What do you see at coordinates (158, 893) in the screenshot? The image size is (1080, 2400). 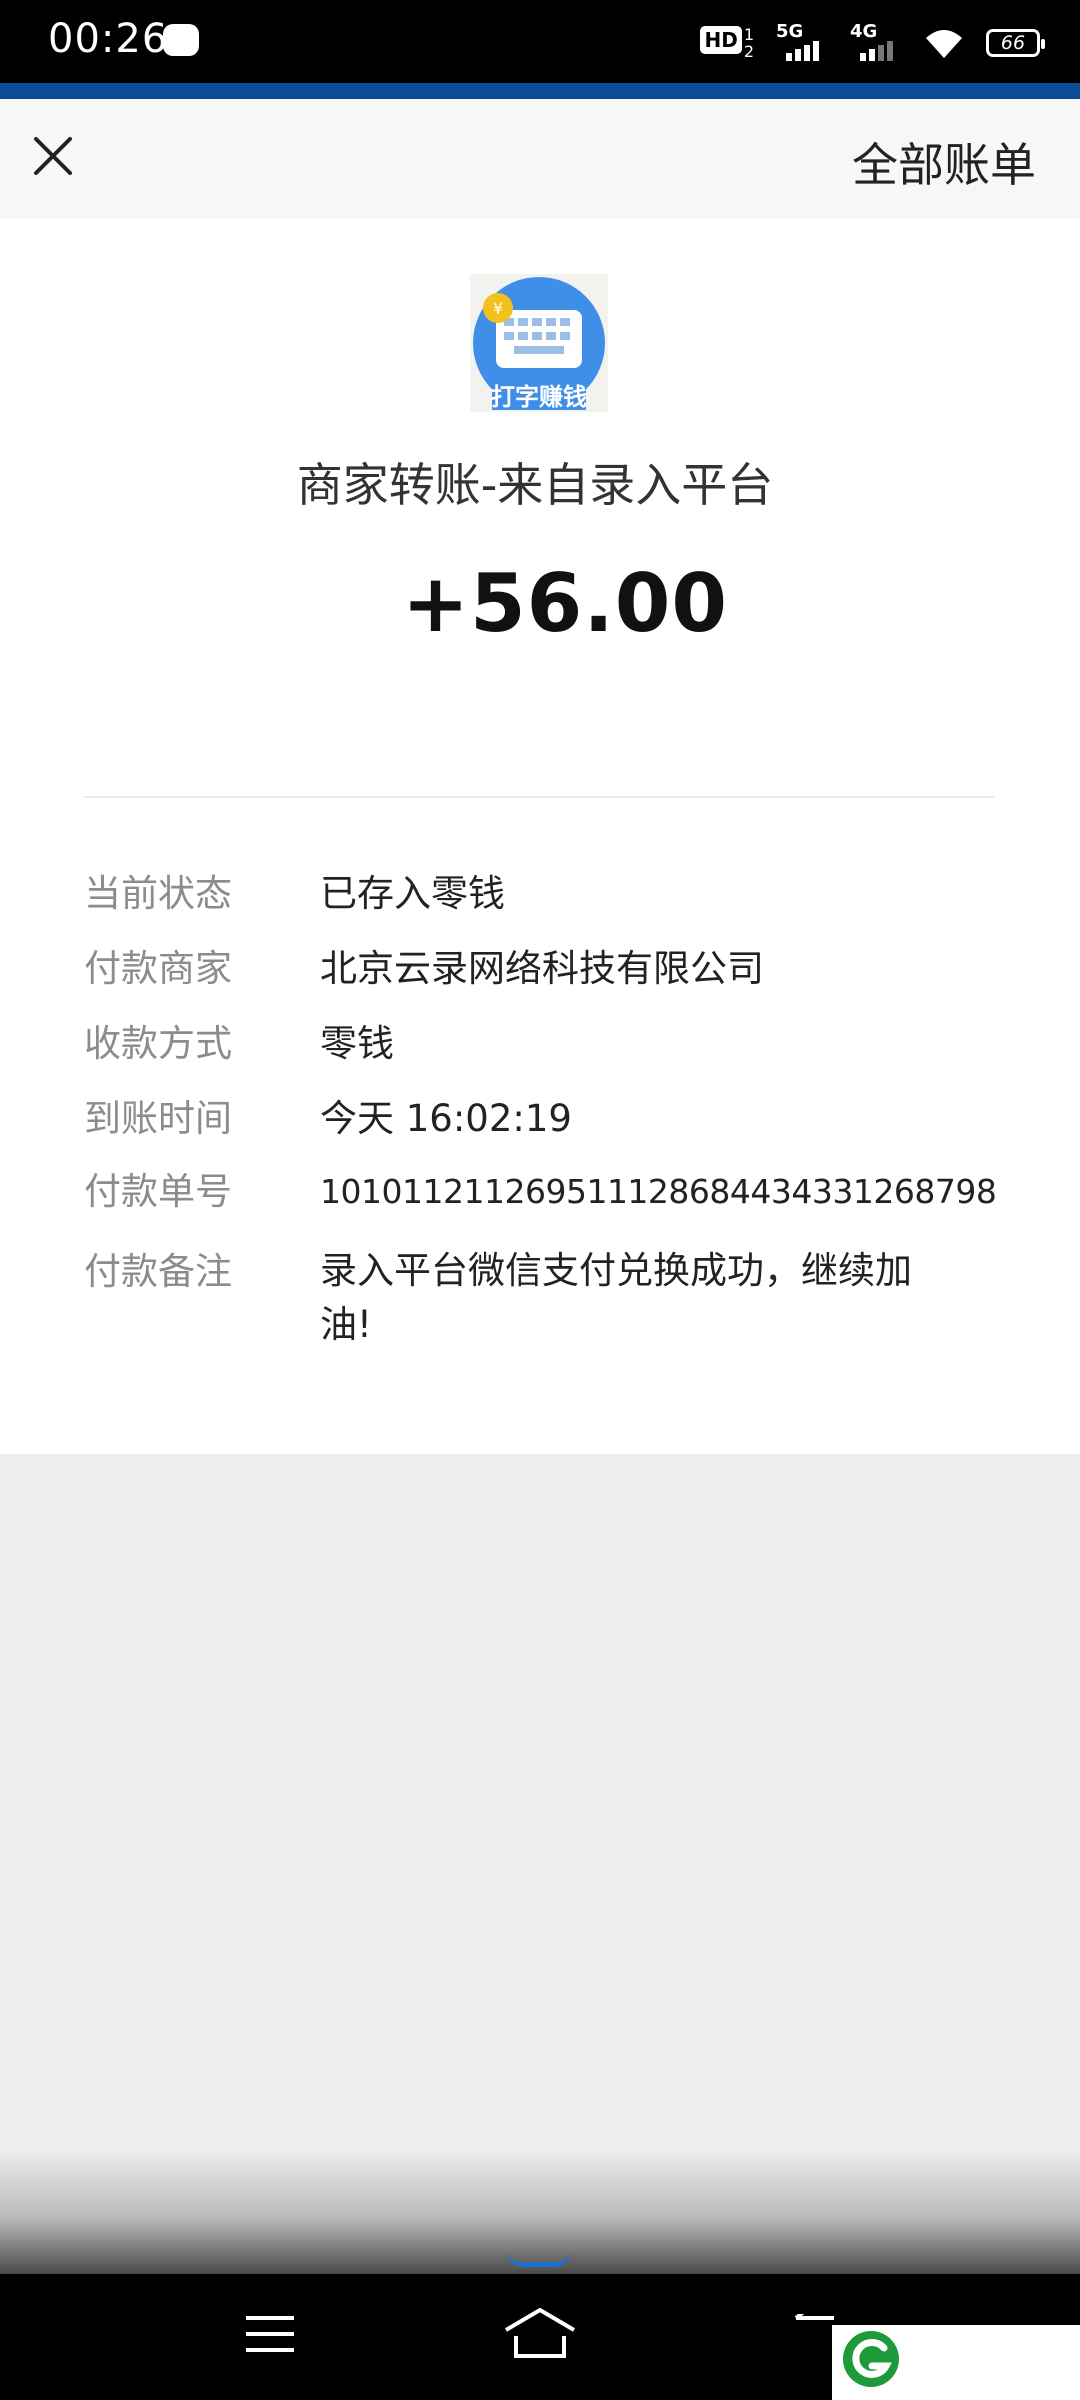 I see `detail-label: 当前状态` at bounding box center [158, 893].